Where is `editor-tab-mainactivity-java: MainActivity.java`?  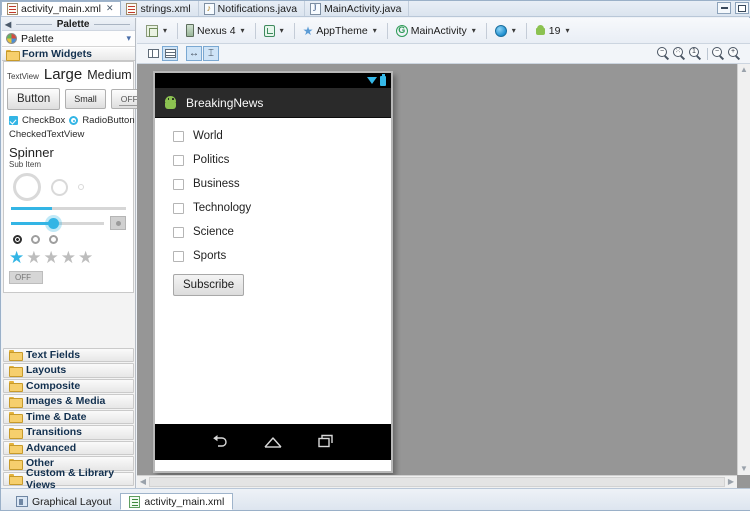 editor-tab-mainactivity-java: MainActivity.java is located at coordinates (357, 8).